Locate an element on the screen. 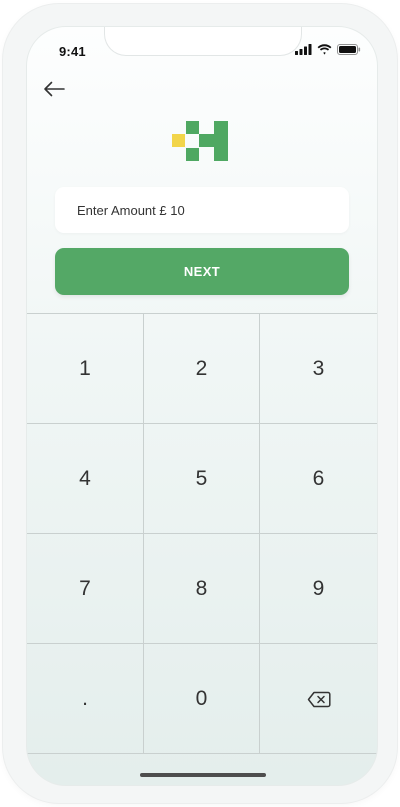 Image resolution: width=400 pixels, height=807 pixels. key-decimal: . is located at coordinates (85, 699).